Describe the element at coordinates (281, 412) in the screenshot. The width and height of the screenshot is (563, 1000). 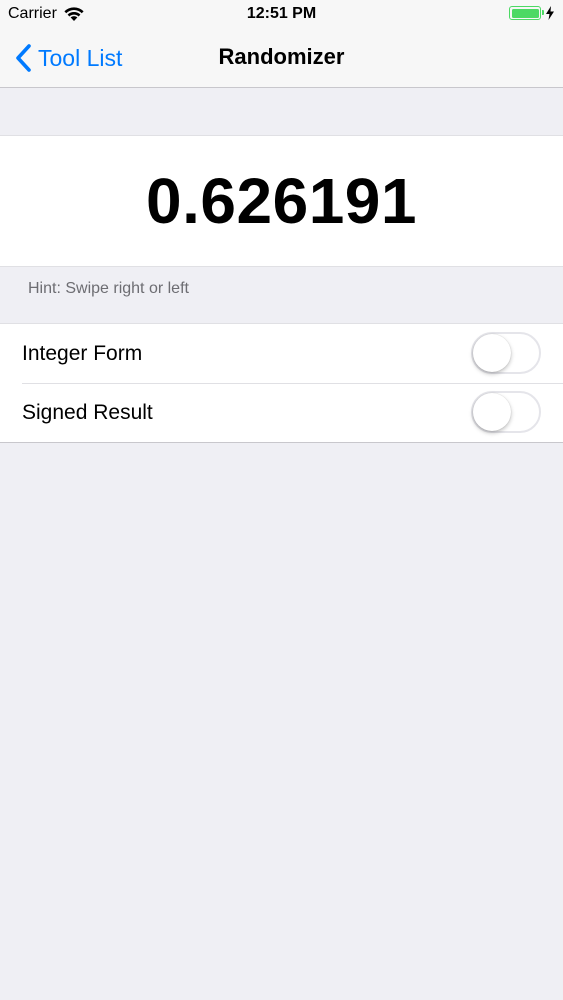
I see `setting-row-signed-result: Signed Result` at that location.